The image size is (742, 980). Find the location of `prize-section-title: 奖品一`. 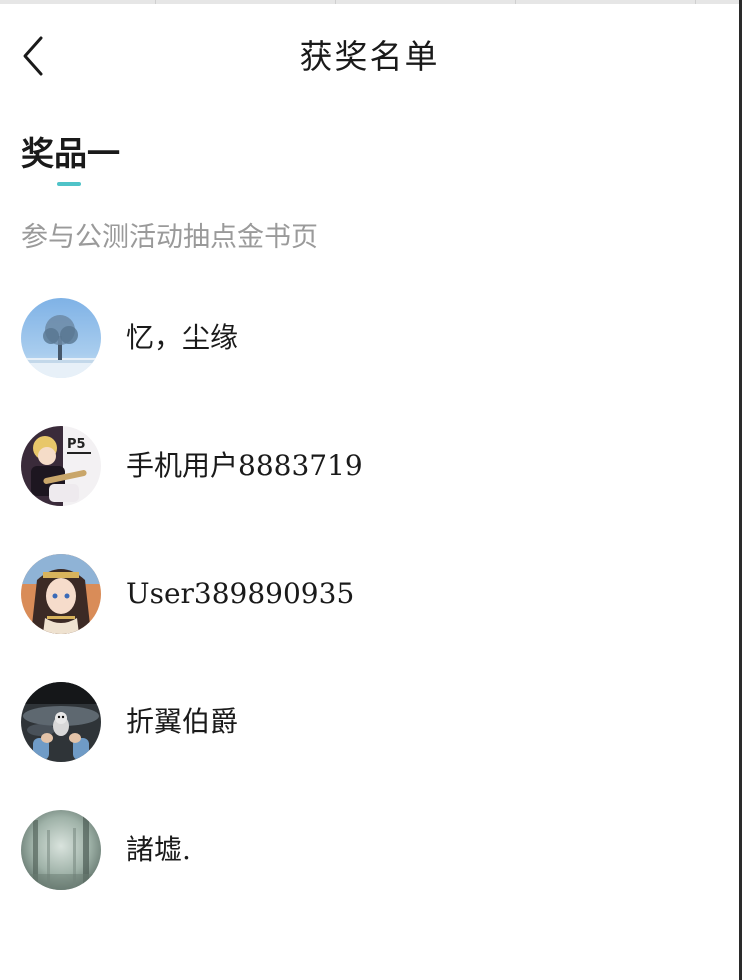

prize-section-title: 奖品一 is located at coordinates (70, 153).